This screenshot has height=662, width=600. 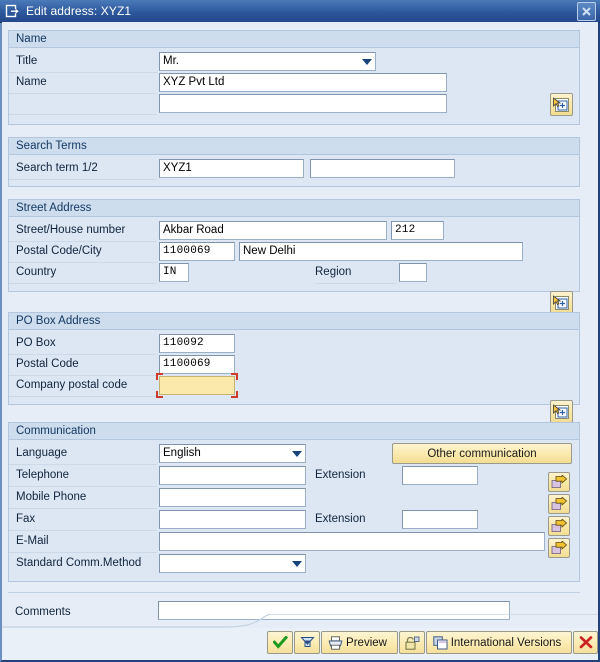 I want to click on comments-top-divider, so click(x=294, y=592).